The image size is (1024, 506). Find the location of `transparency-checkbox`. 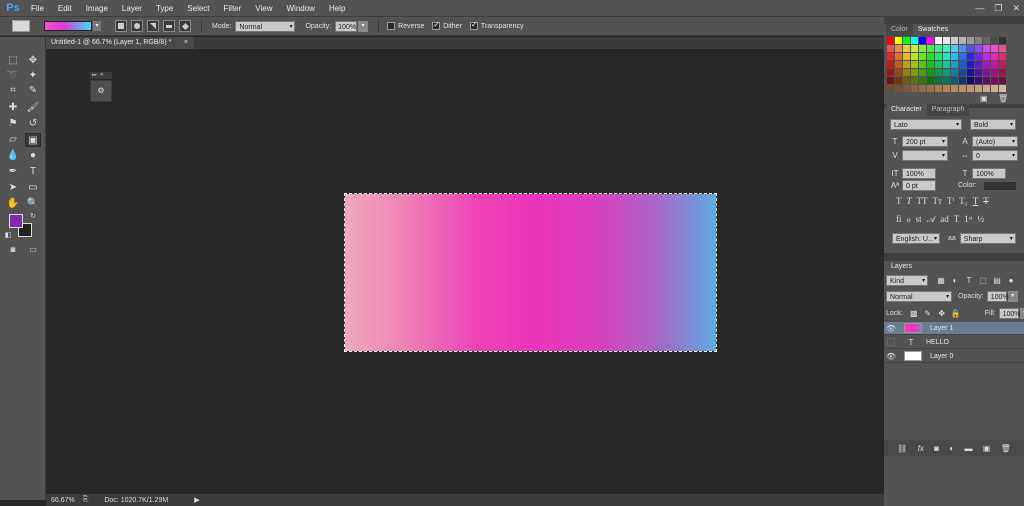

transparency-checkbox is located at coordinates (473, 25).